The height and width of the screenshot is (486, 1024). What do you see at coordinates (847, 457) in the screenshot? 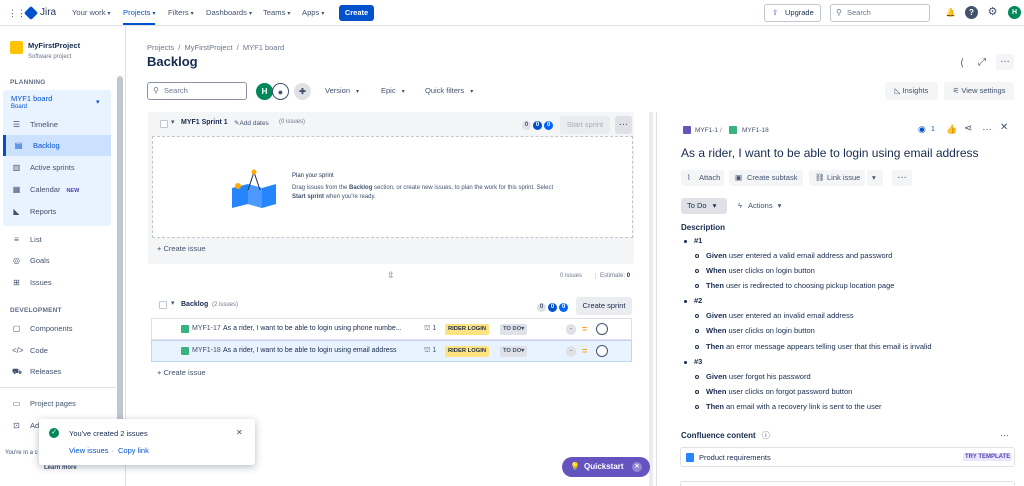
I see `confluence-item: Product requirements TRY TEMPLATE` at bounding box center [847, 457].